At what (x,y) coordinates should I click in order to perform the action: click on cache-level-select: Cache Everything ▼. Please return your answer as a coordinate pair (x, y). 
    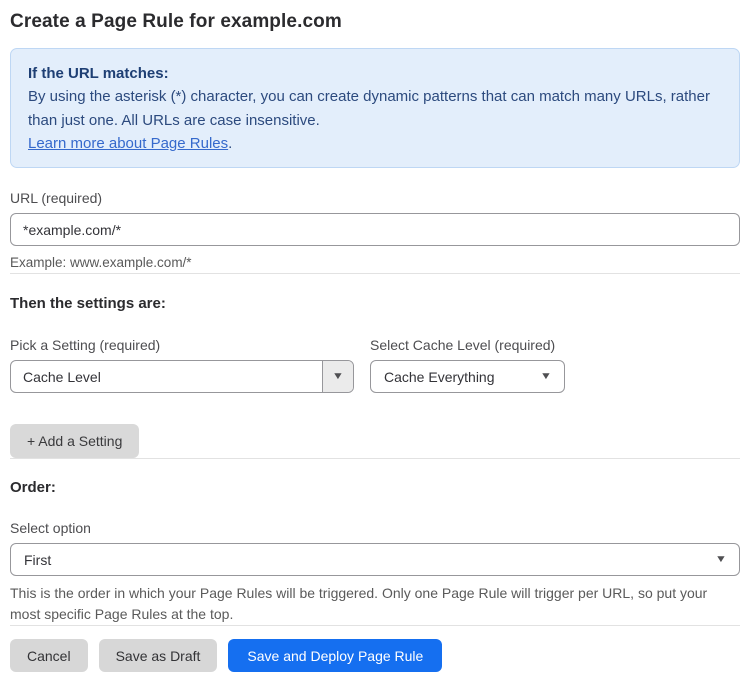
    Looking at the image, I should click on (467, 377).